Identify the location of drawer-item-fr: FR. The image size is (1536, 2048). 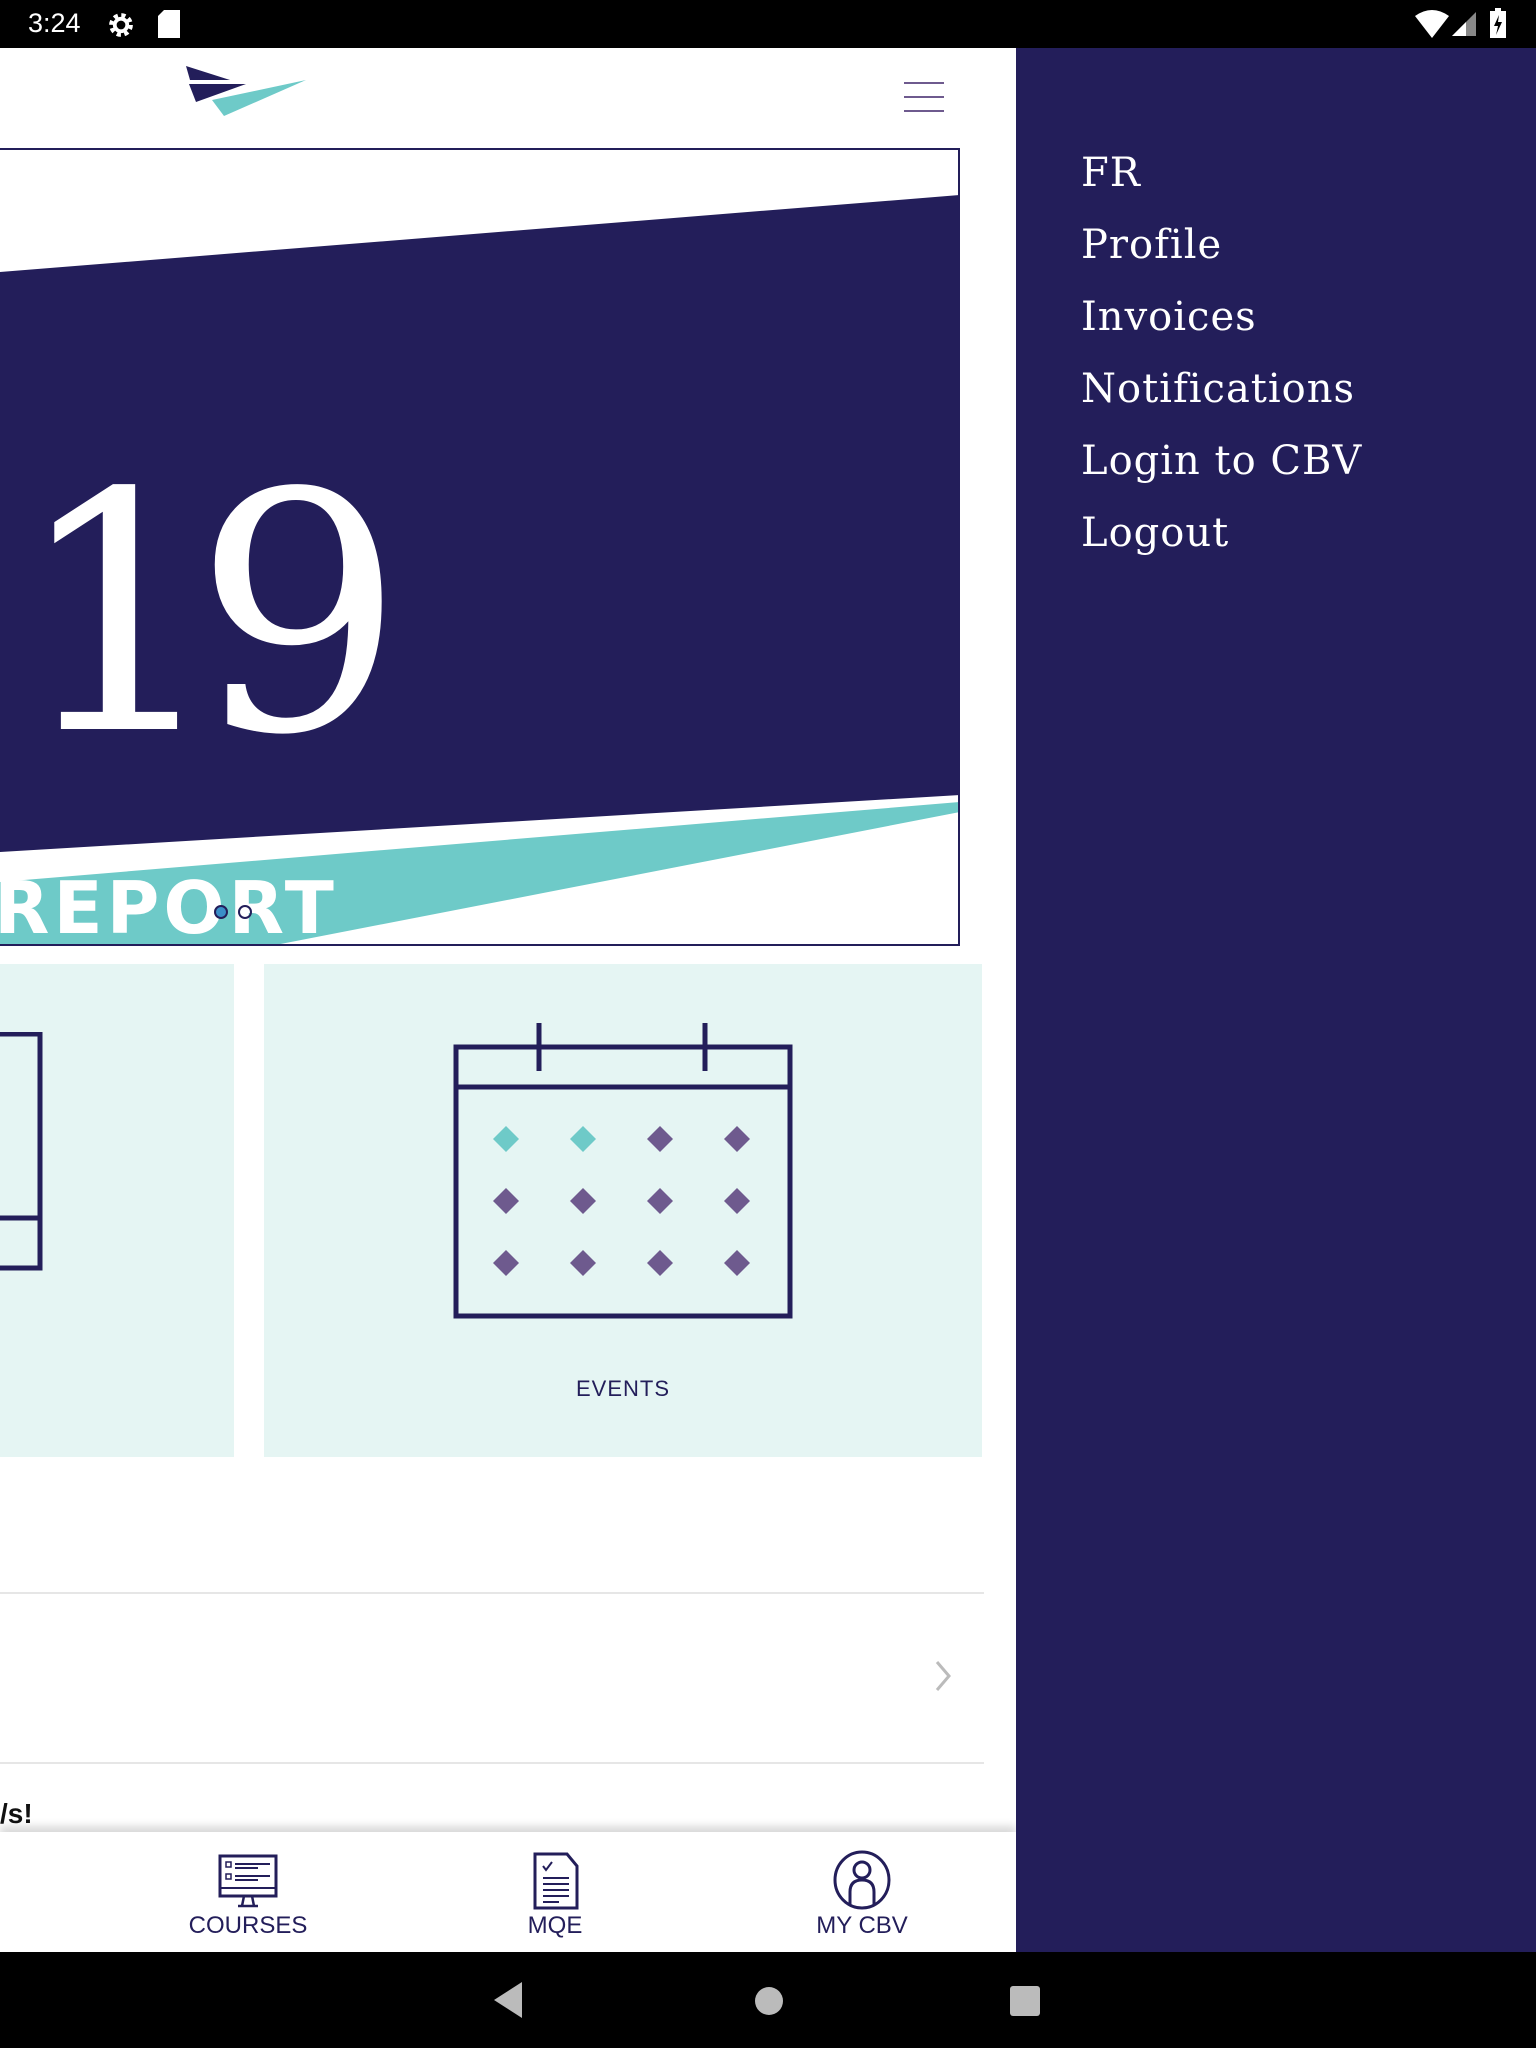
(1111, 173).